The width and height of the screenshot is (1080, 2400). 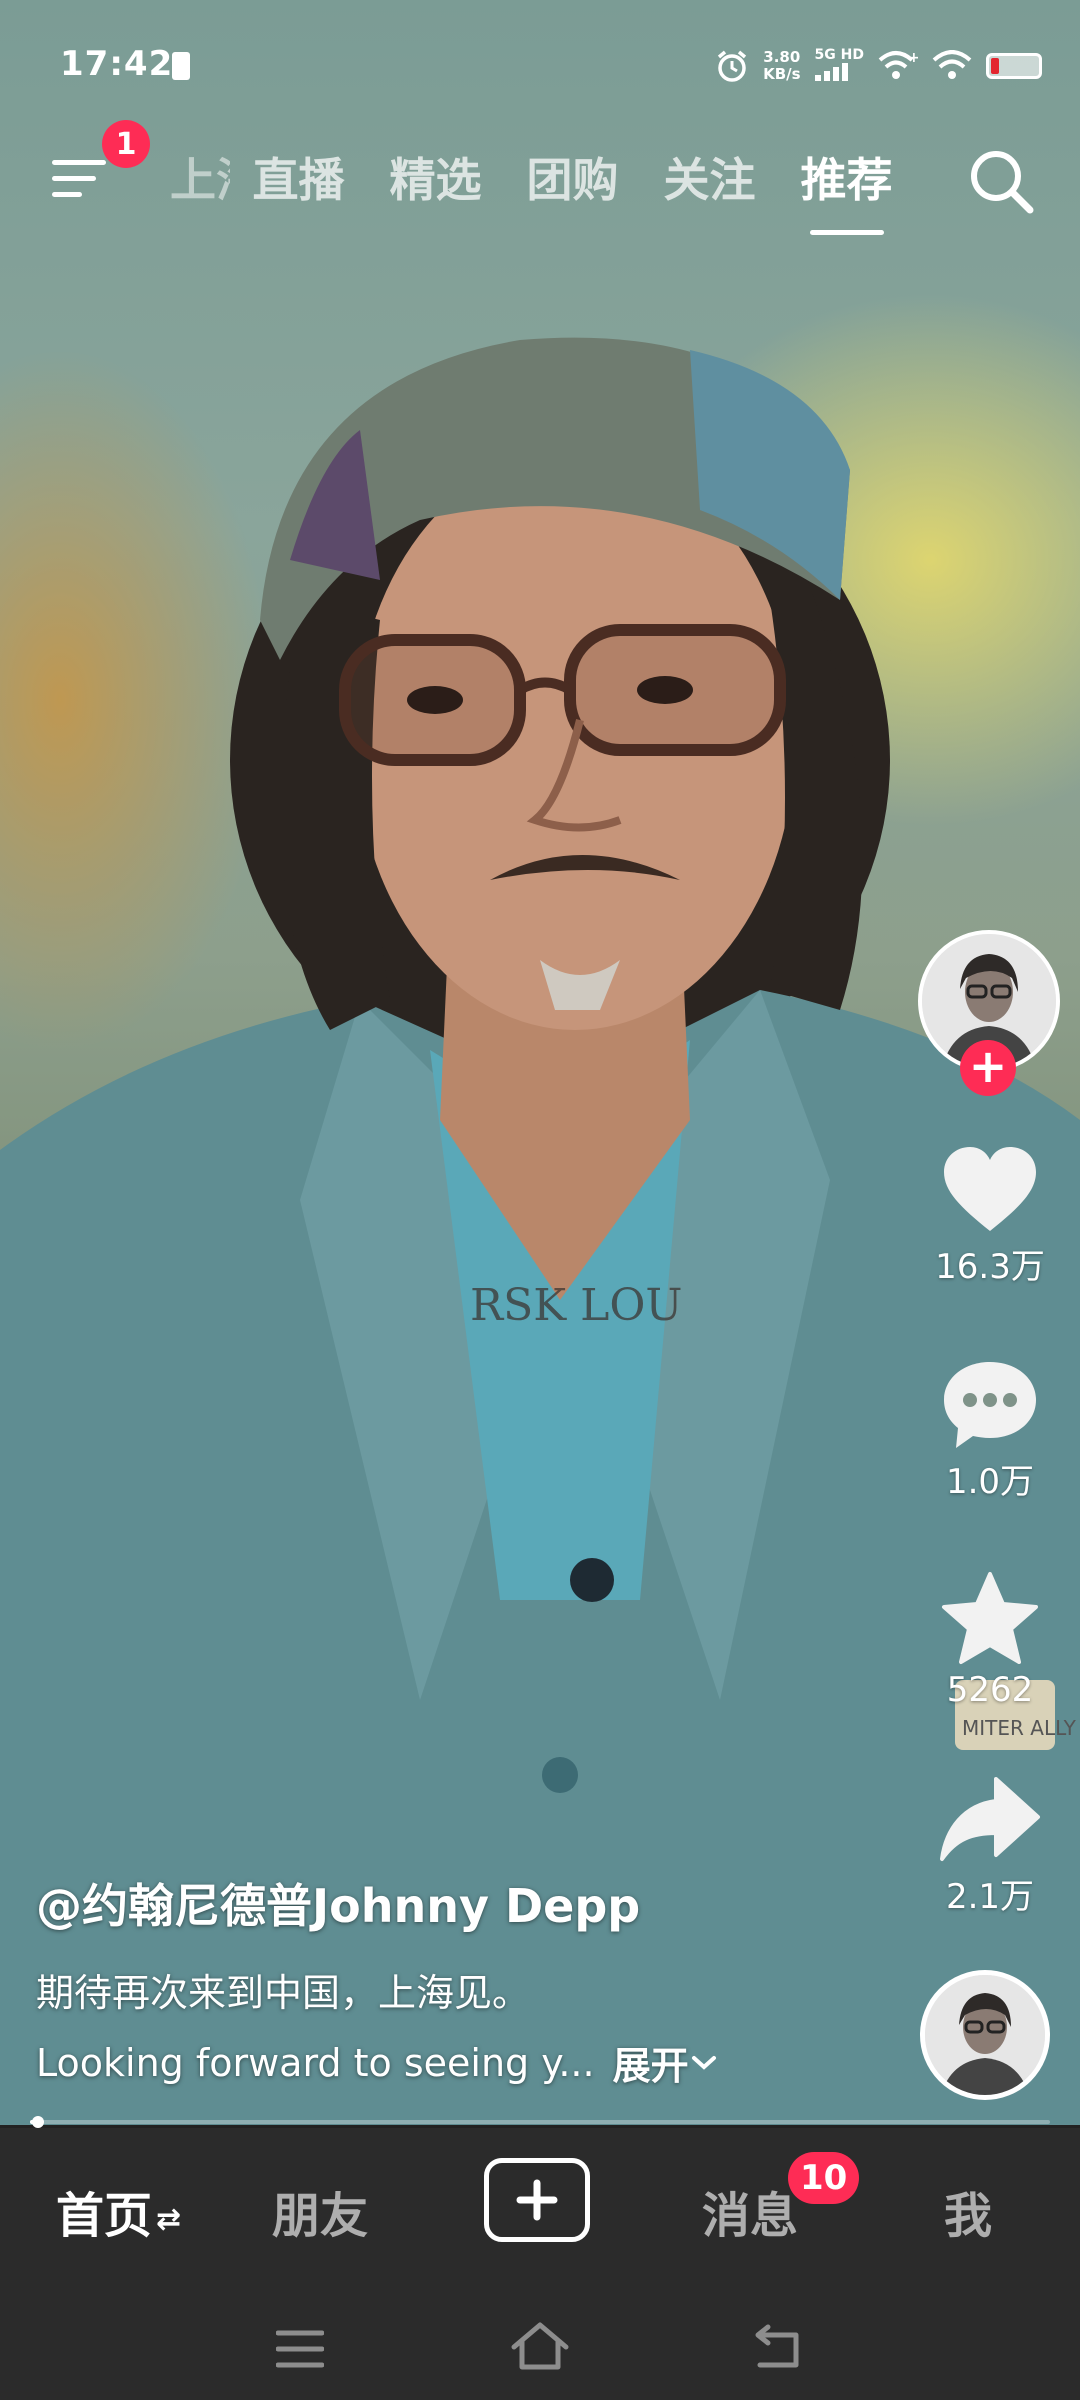 I want to click on like-count: 16.3万, so click(x=990, y=1267).